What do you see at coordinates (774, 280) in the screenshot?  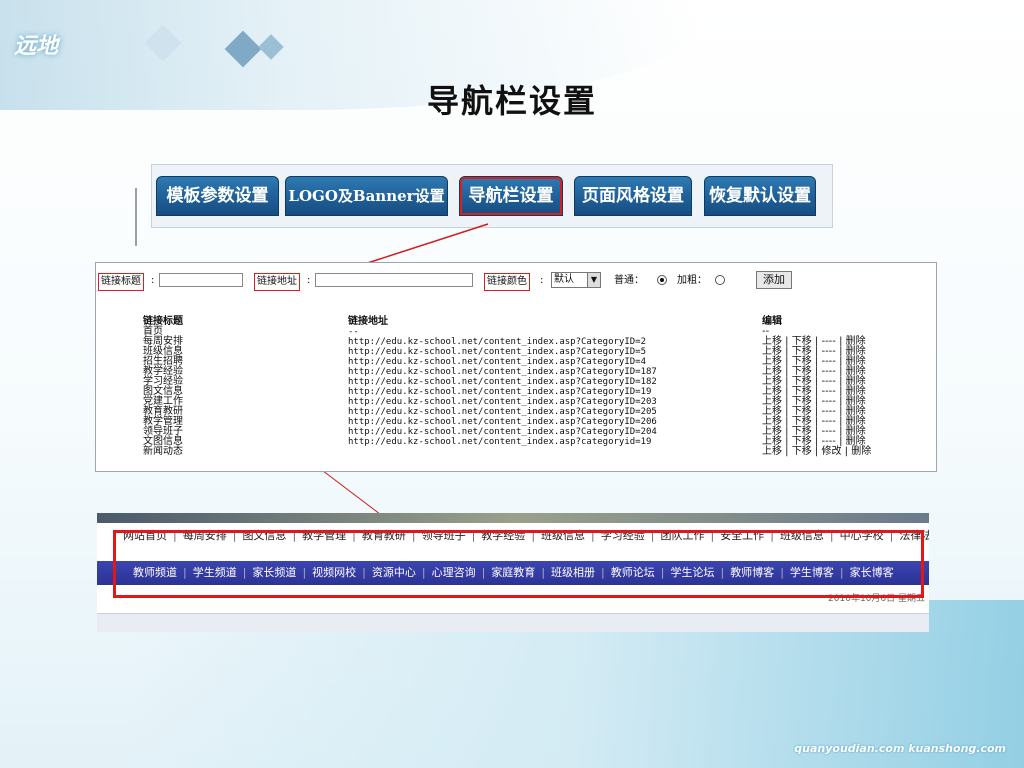 I see `add-button: 添加` at bounding box center [774, 280].